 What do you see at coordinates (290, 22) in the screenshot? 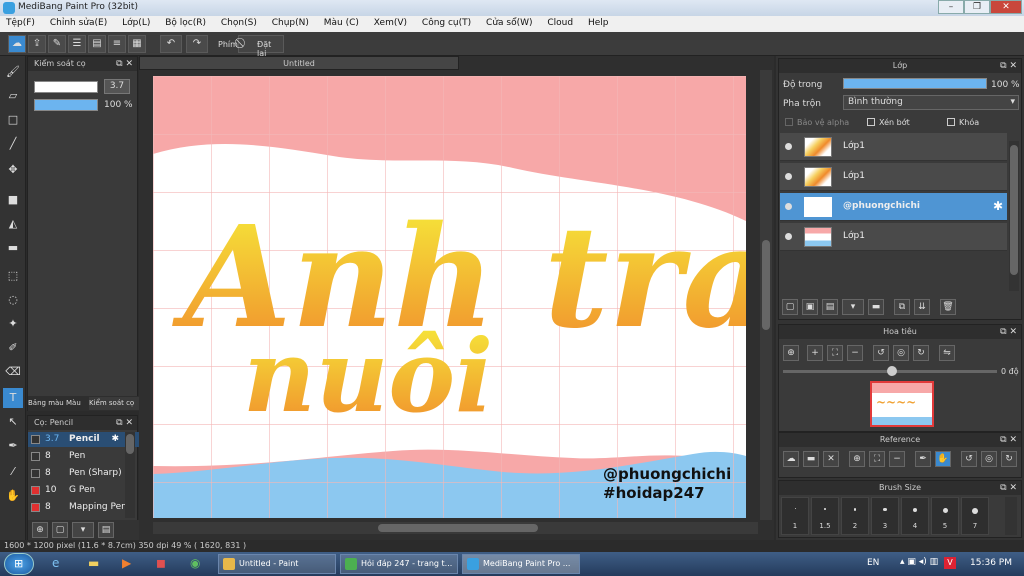
I see `menu-snap: Chụp(N)` at bounding box center [290, 22].